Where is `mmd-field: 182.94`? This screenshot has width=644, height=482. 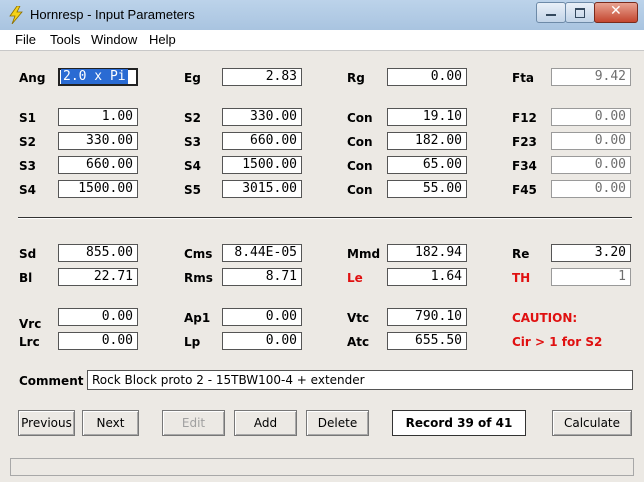
mmd-field: 182.94 is located at coordinates (427, 253).